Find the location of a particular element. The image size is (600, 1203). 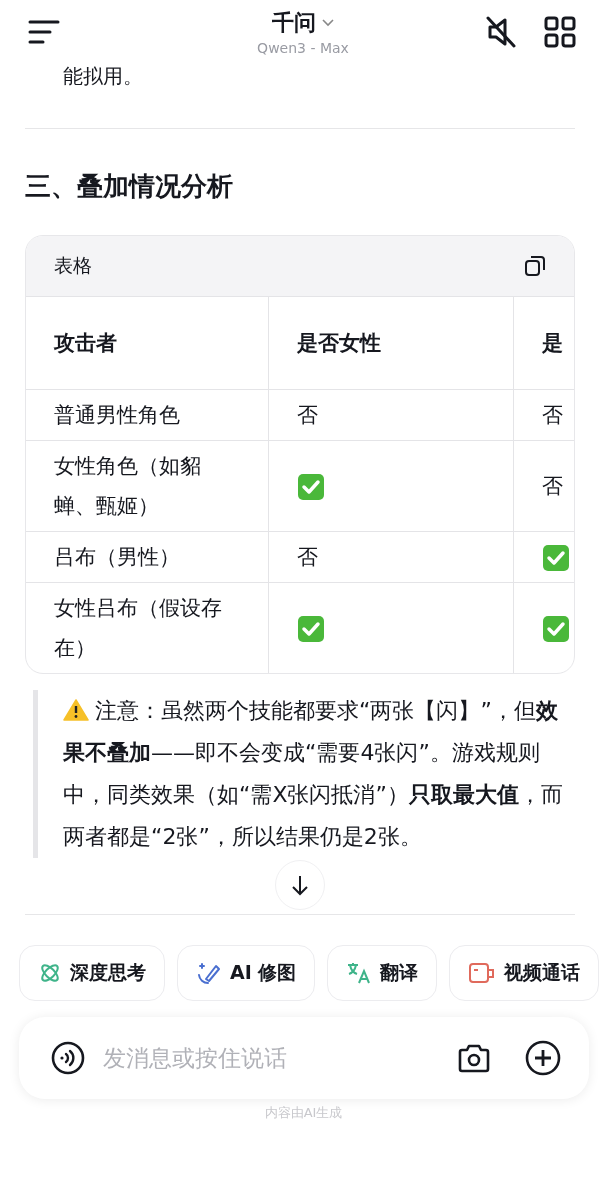

table-cell: 女性角色（如貂蝉、甄姬） is located at coordinates (147, 486).